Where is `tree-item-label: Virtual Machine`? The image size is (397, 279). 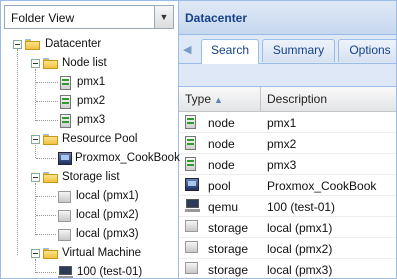 tree-item-label: Virtual Machine is located at coordinates (102, 253).